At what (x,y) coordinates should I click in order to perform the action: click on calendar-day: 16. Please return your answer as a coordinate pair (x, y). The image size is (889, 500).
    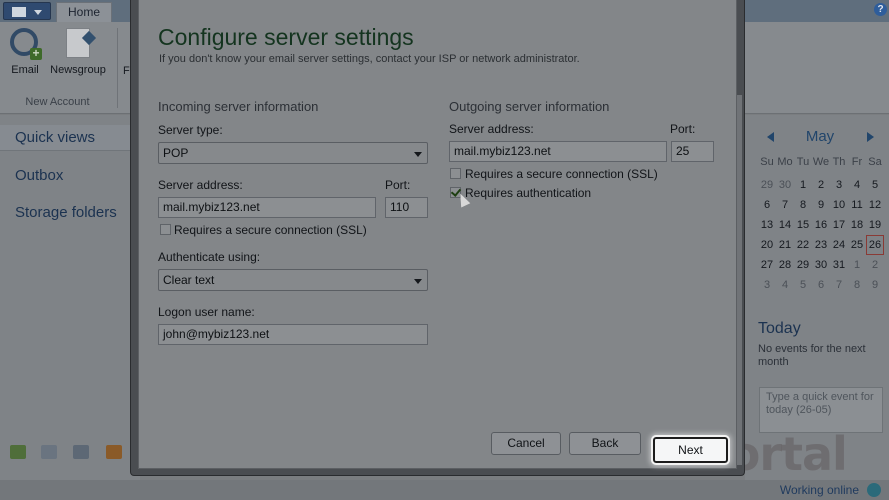
    Looking at the image, I should click on (821, 225).